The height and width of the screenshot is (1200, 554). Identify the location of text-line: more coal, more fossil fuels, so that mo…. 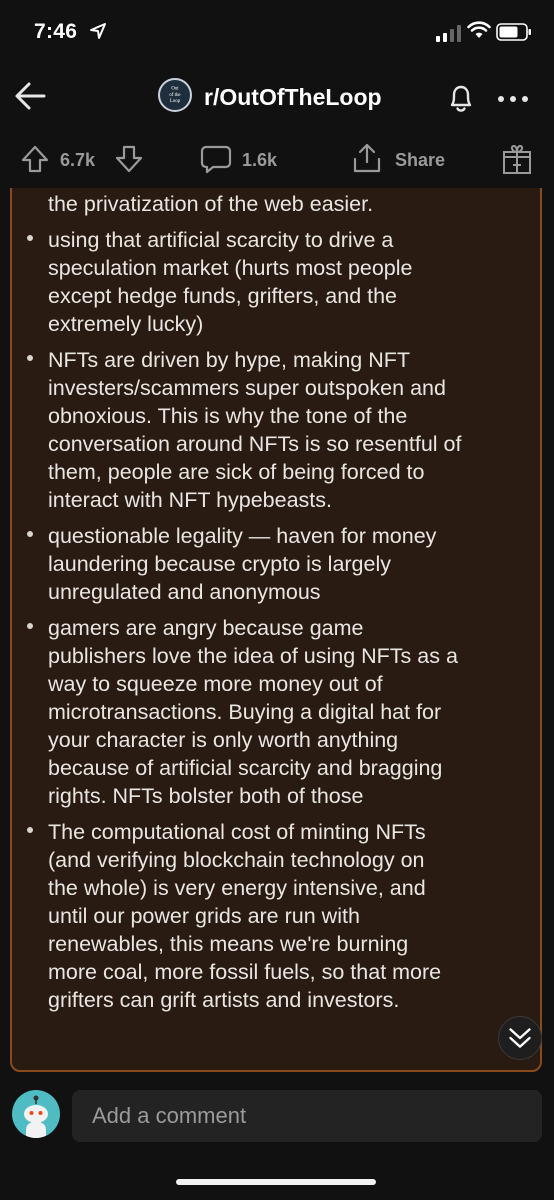
(245, 972).